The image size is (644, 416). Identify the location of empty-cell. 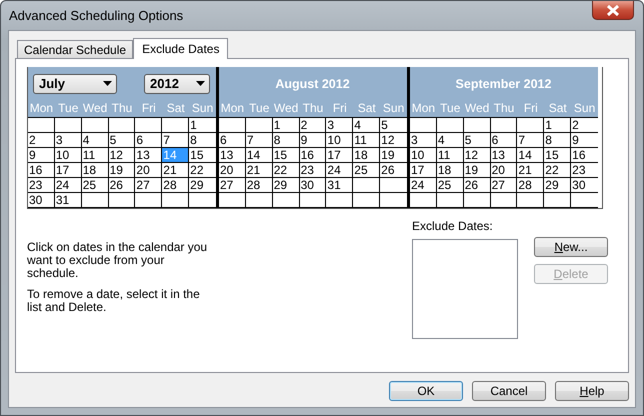
(504, 200).